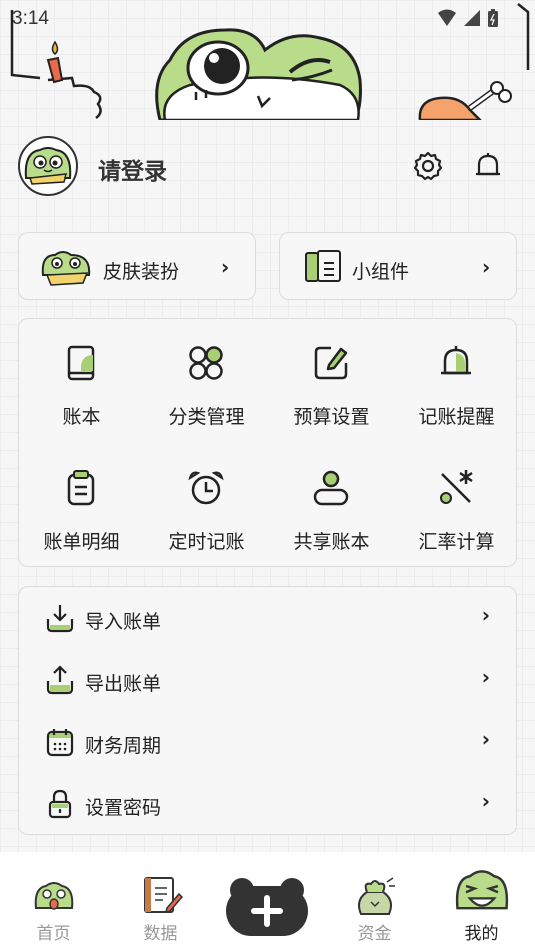 The image size is (535, 951). I want to click on grid-item-shared-ledger: 共享账本, so click(331, 503).